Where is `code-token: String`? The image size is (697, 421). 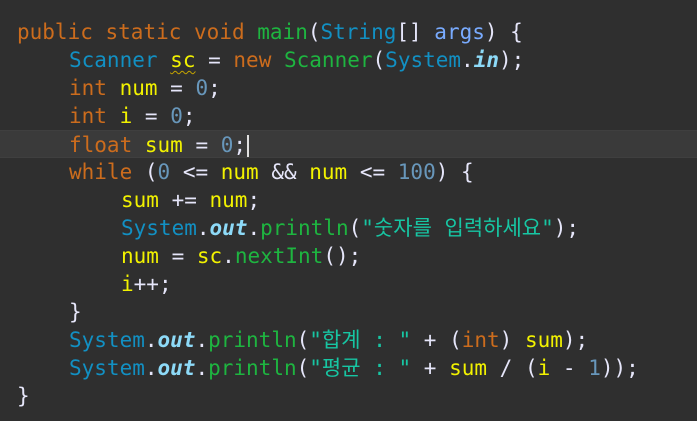 code-token: String is located at coordinates (358, 32).